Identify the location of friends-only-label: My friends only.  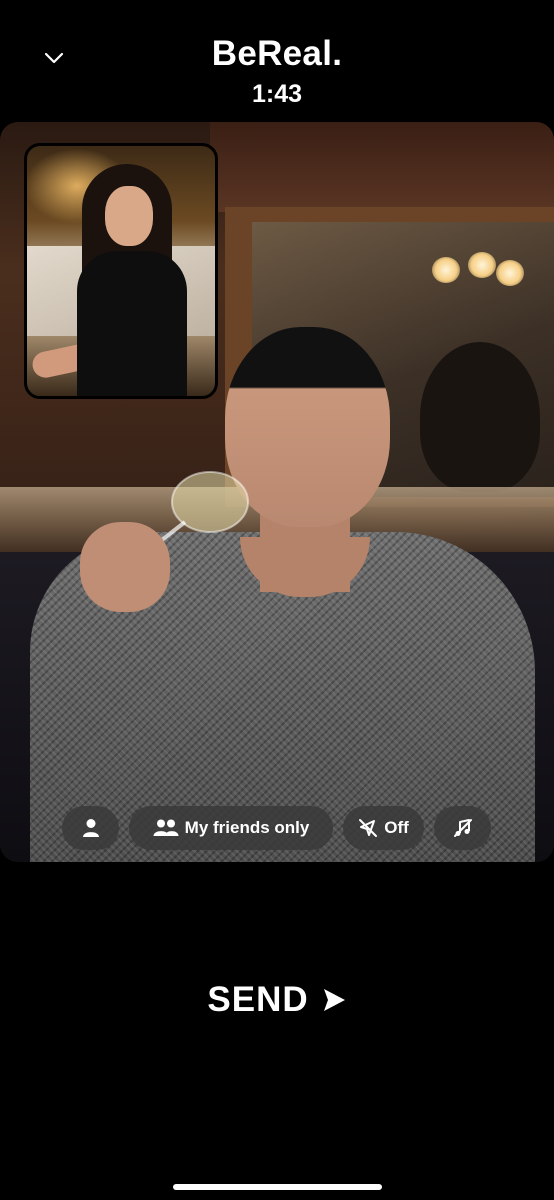
(247, 827).